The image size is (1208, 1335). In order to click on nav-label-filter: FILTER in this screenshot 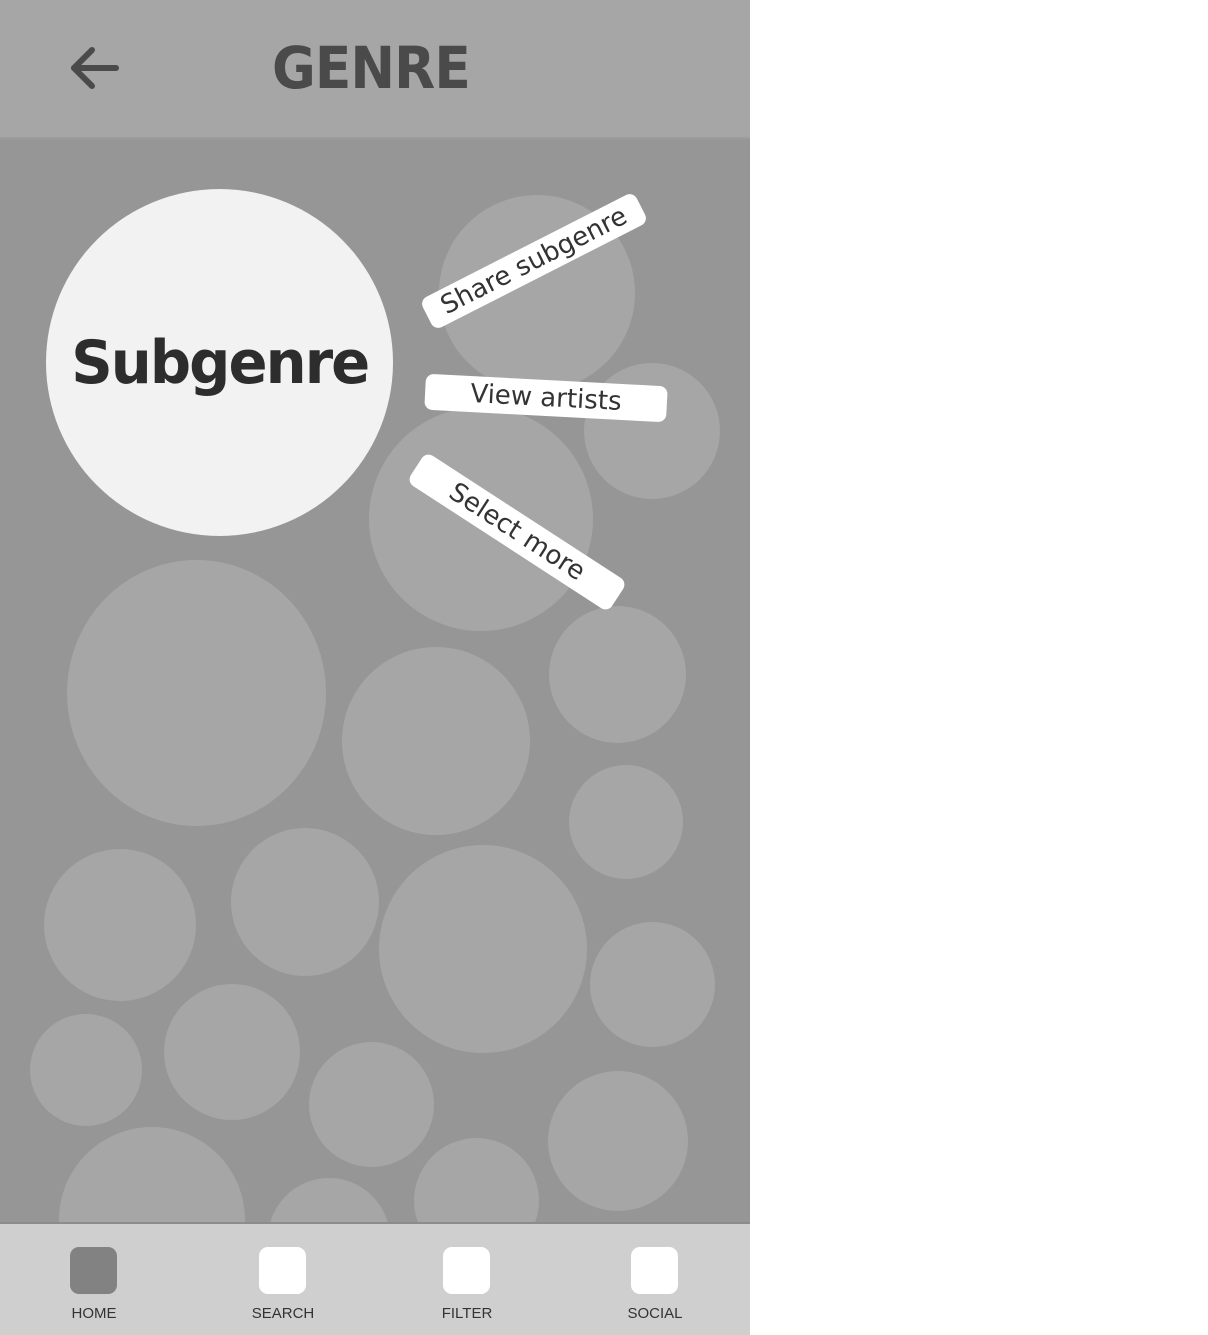, I will do `click(467, 1313)`.